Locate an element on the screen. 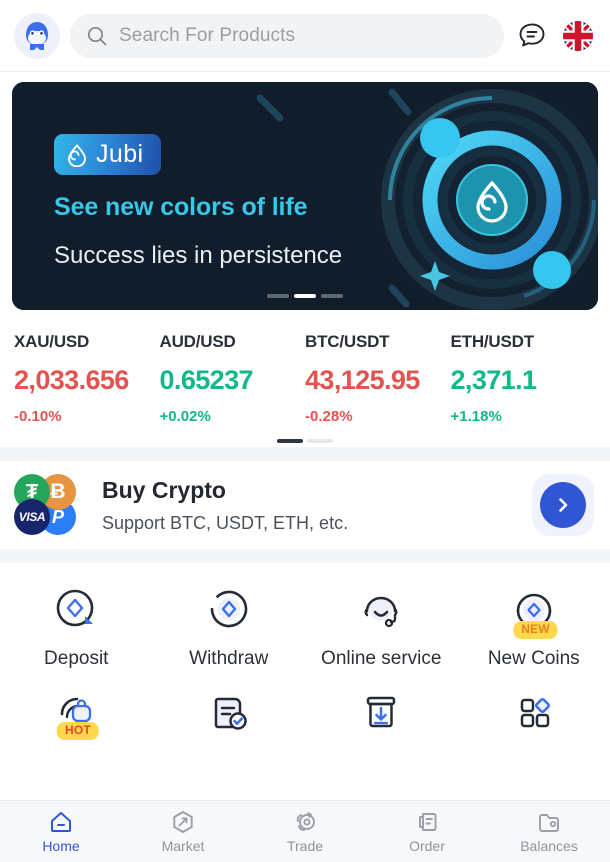 The height and width of the screenshot is (862, 610). ticker-dot is located at coordinates (320, 441).